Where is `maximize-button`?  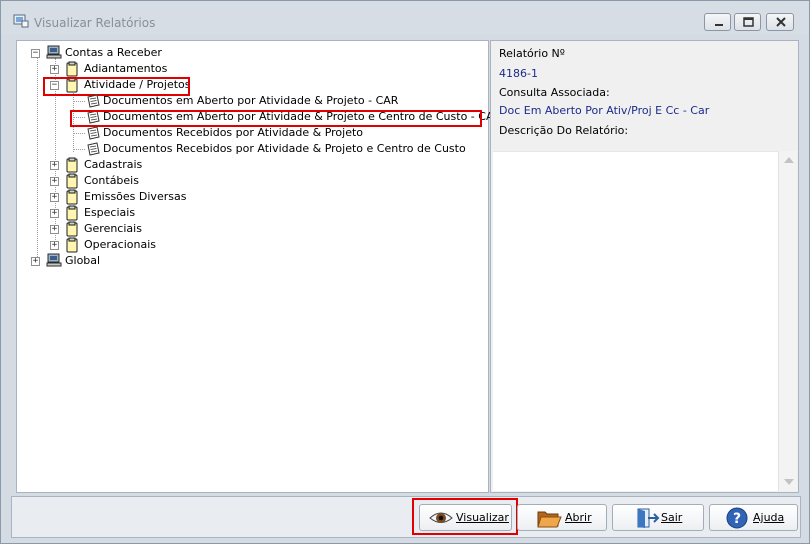 maximize-button is located at coordinates (747, 22).